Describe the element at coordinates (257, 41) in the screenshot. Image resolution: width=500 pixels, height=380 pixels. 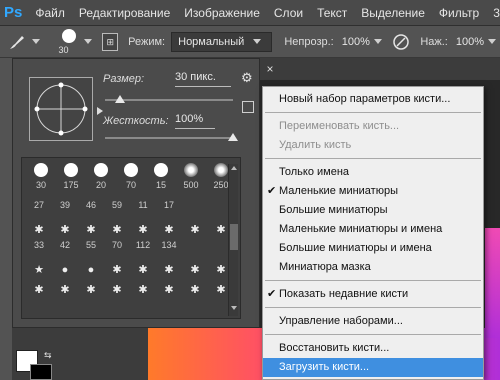
I see `chevron-down-icon` at that location.